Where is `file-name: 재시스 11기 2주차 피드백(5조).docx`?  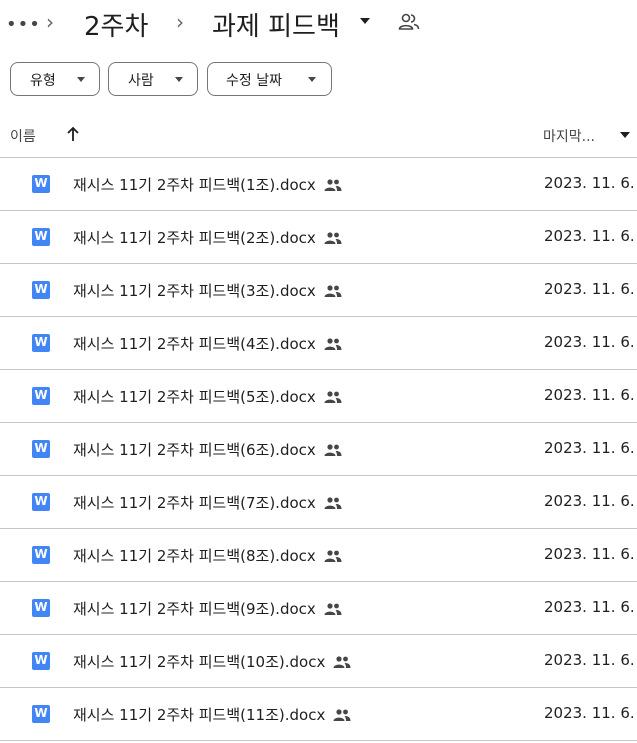
file-name: 재시스 11기 2주차 피드백(5조).docx is located at coordinates (194, 397).